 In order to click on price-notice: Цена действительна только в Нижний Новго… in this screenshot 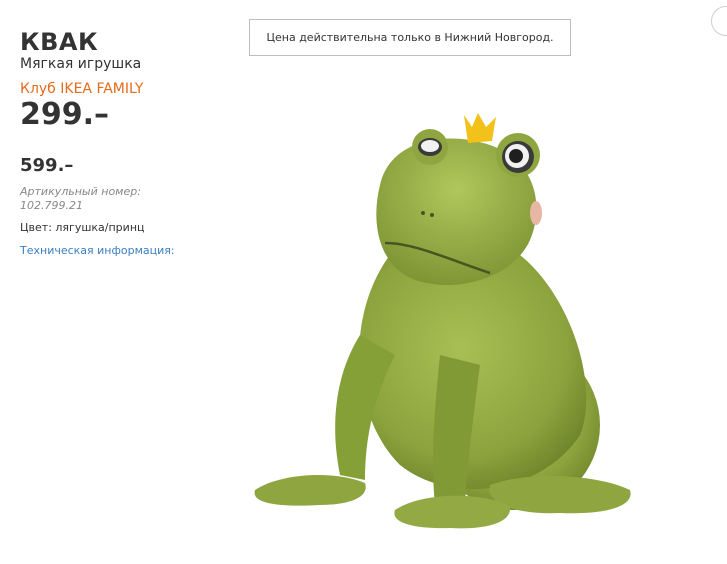, I will do `click(410, 37)`.